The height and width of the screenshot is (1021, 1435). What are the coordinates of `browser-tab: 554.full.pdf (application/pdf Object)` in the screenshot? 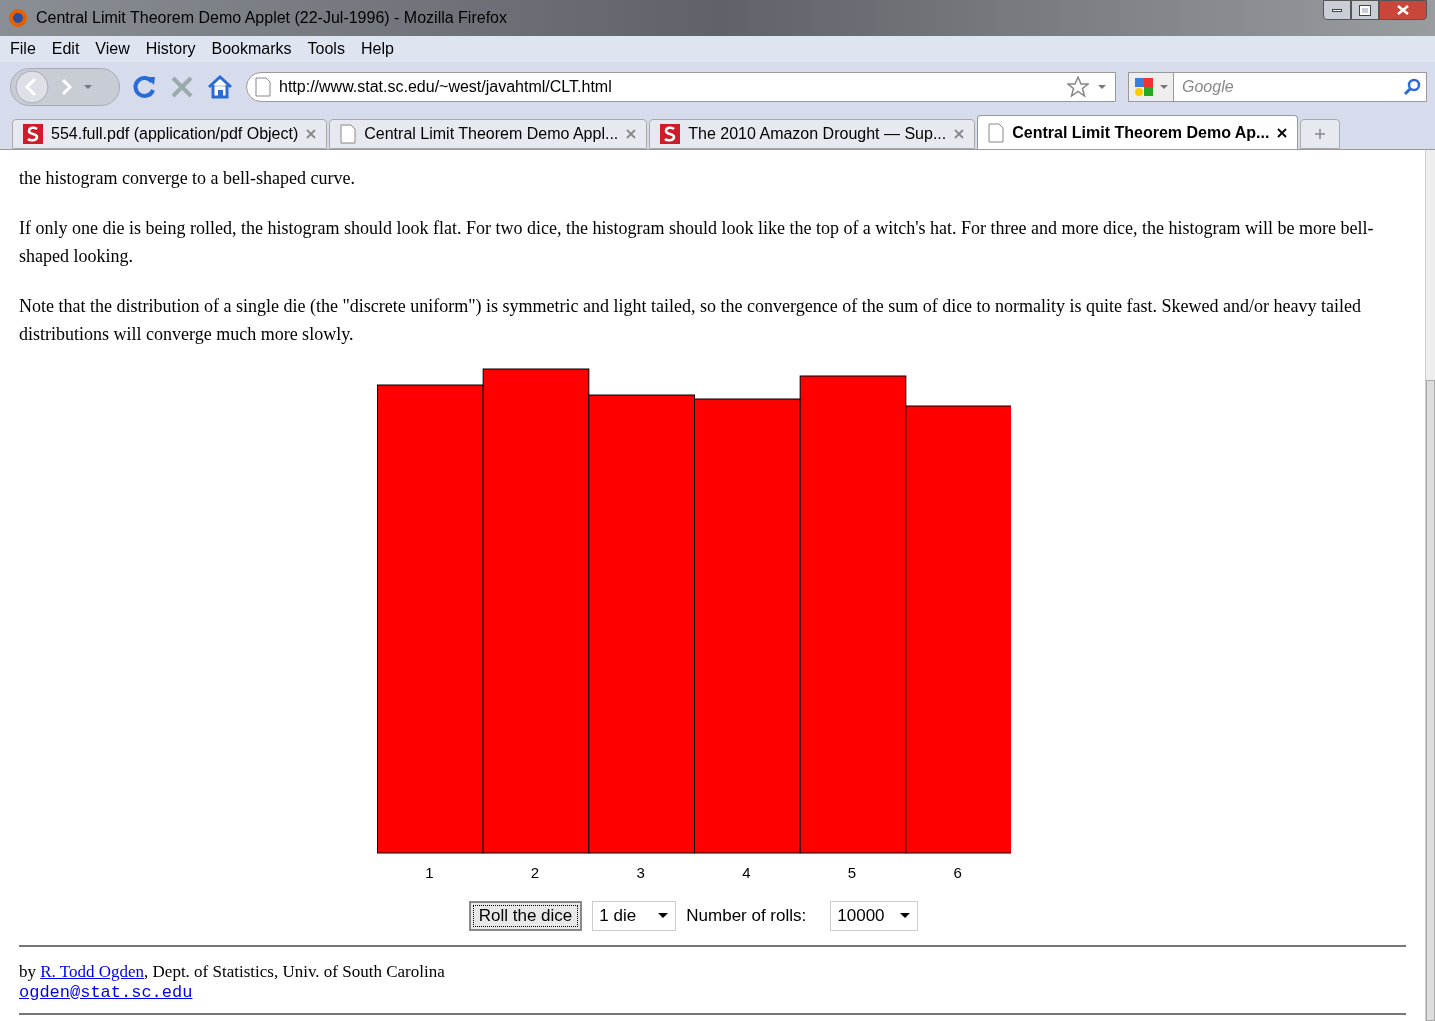 It's located at (170, 134).